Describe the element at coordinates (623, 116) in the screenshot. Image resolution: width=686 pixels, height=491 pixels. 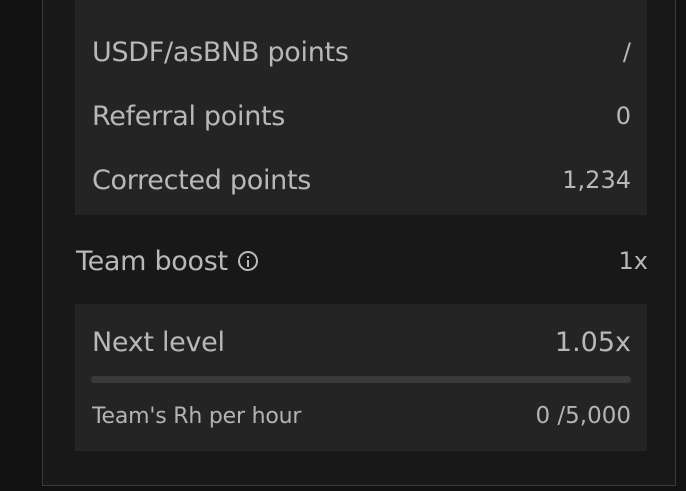
I see `referral-points-value: 0` at that location.